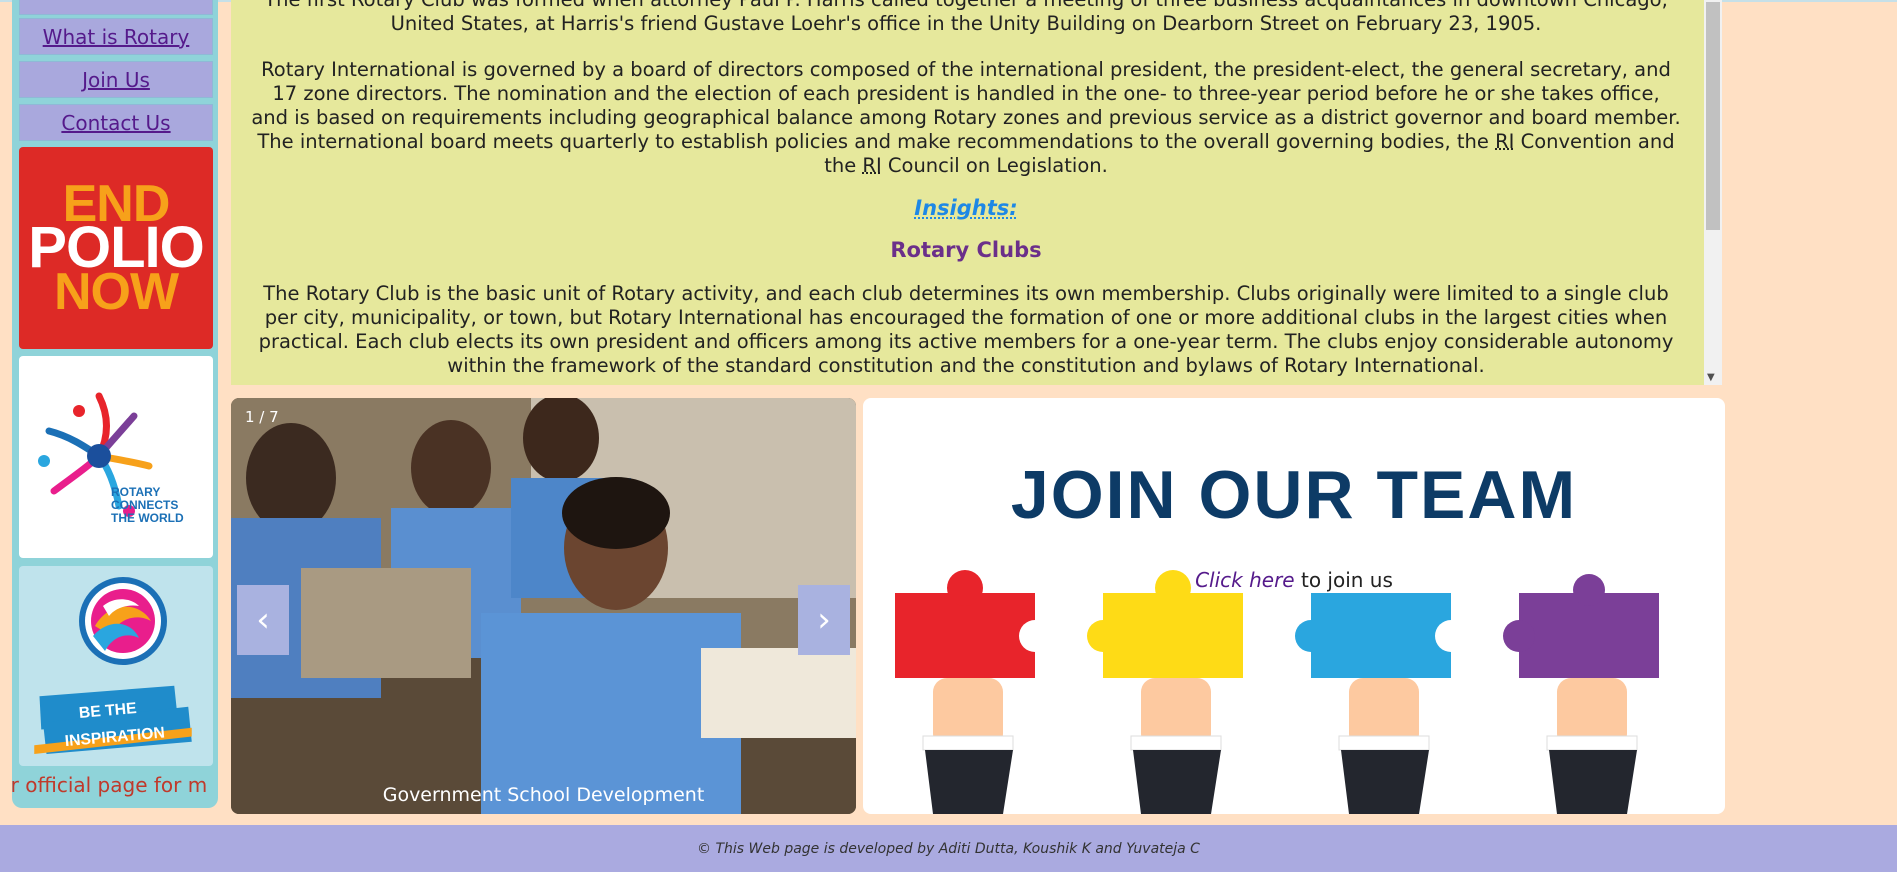  I want to click on ticker-text: ur official page for m, so click(110, 785).